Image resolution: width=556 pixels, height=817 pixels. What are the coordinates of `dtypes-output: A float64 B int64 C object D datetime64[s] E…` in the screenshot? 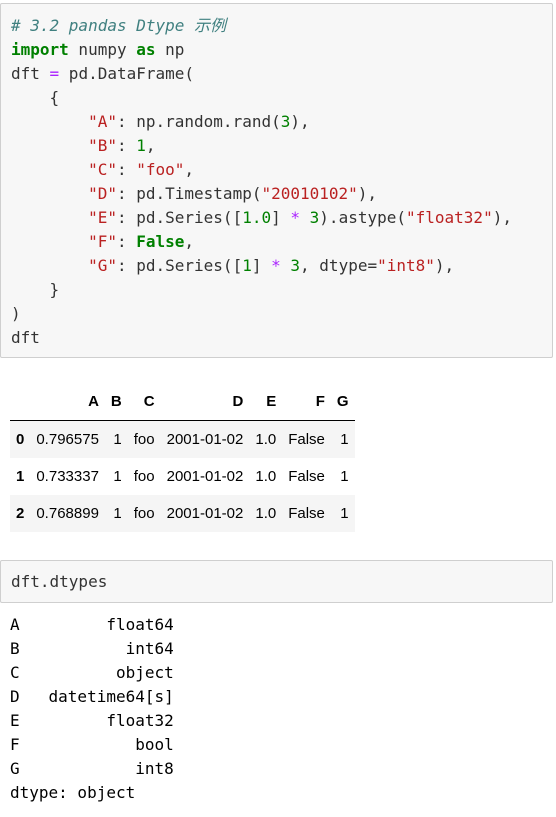 It's located at (92, 709).